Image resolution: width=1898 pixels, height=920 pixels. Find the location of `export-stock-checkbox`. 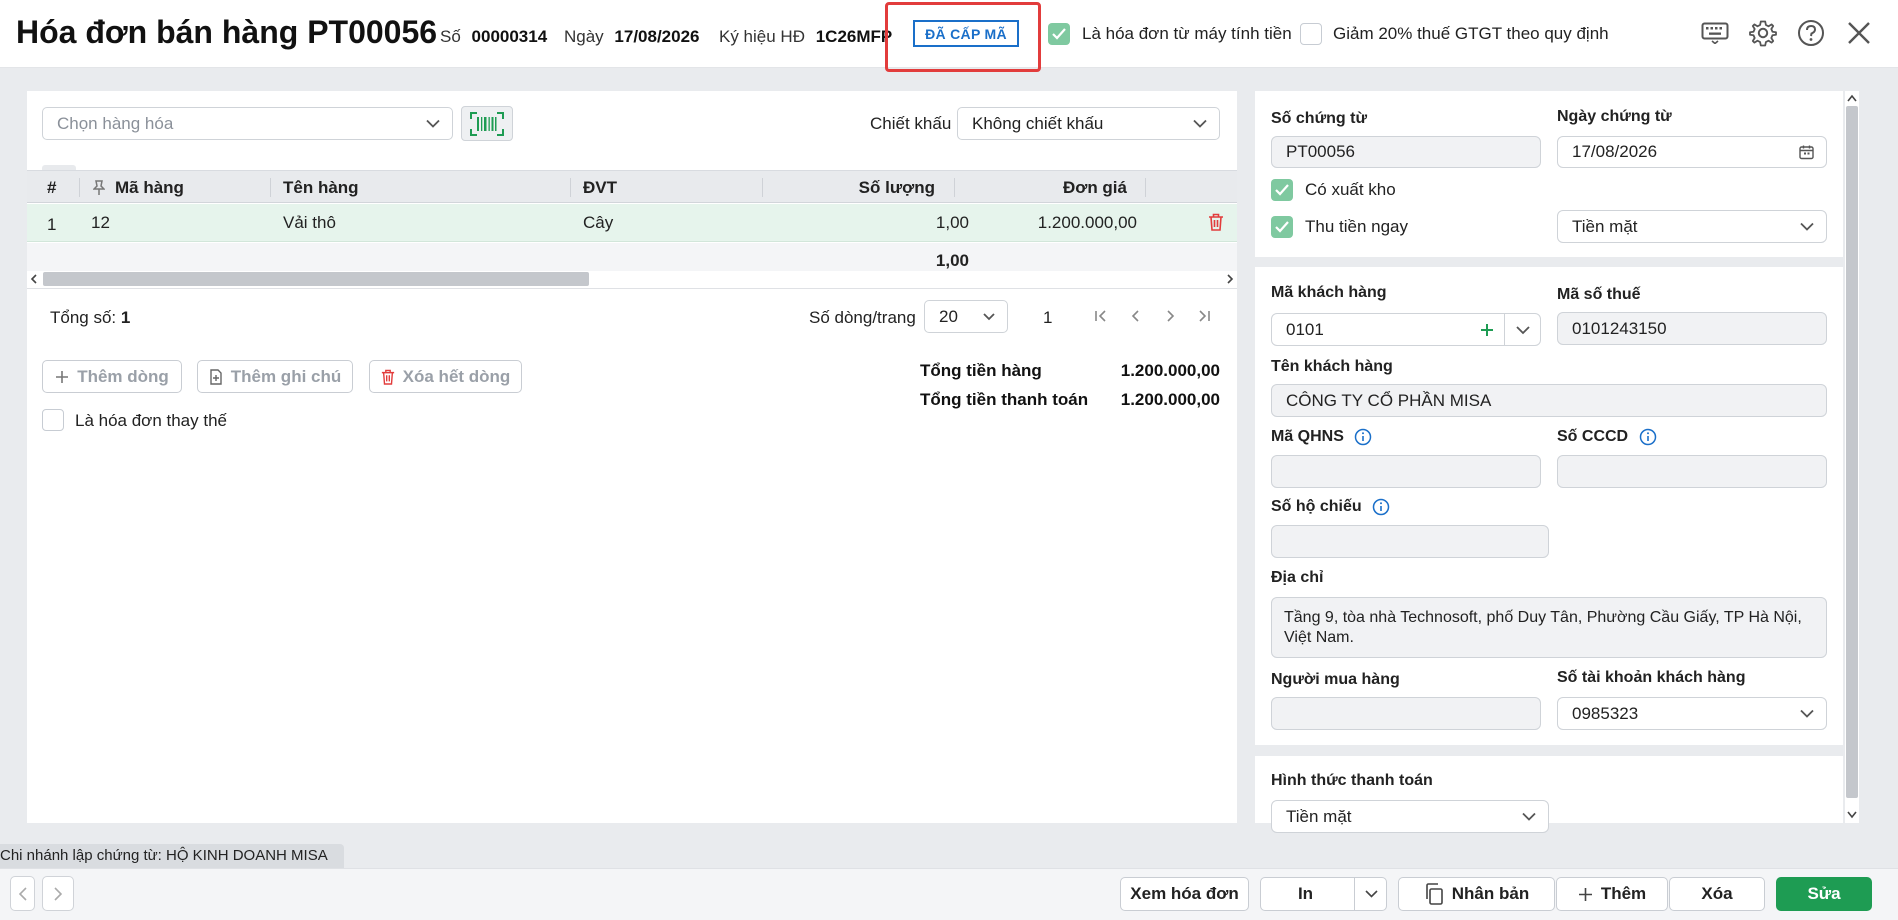

export-stock-checkbox is located at coordinates (1282, 190).